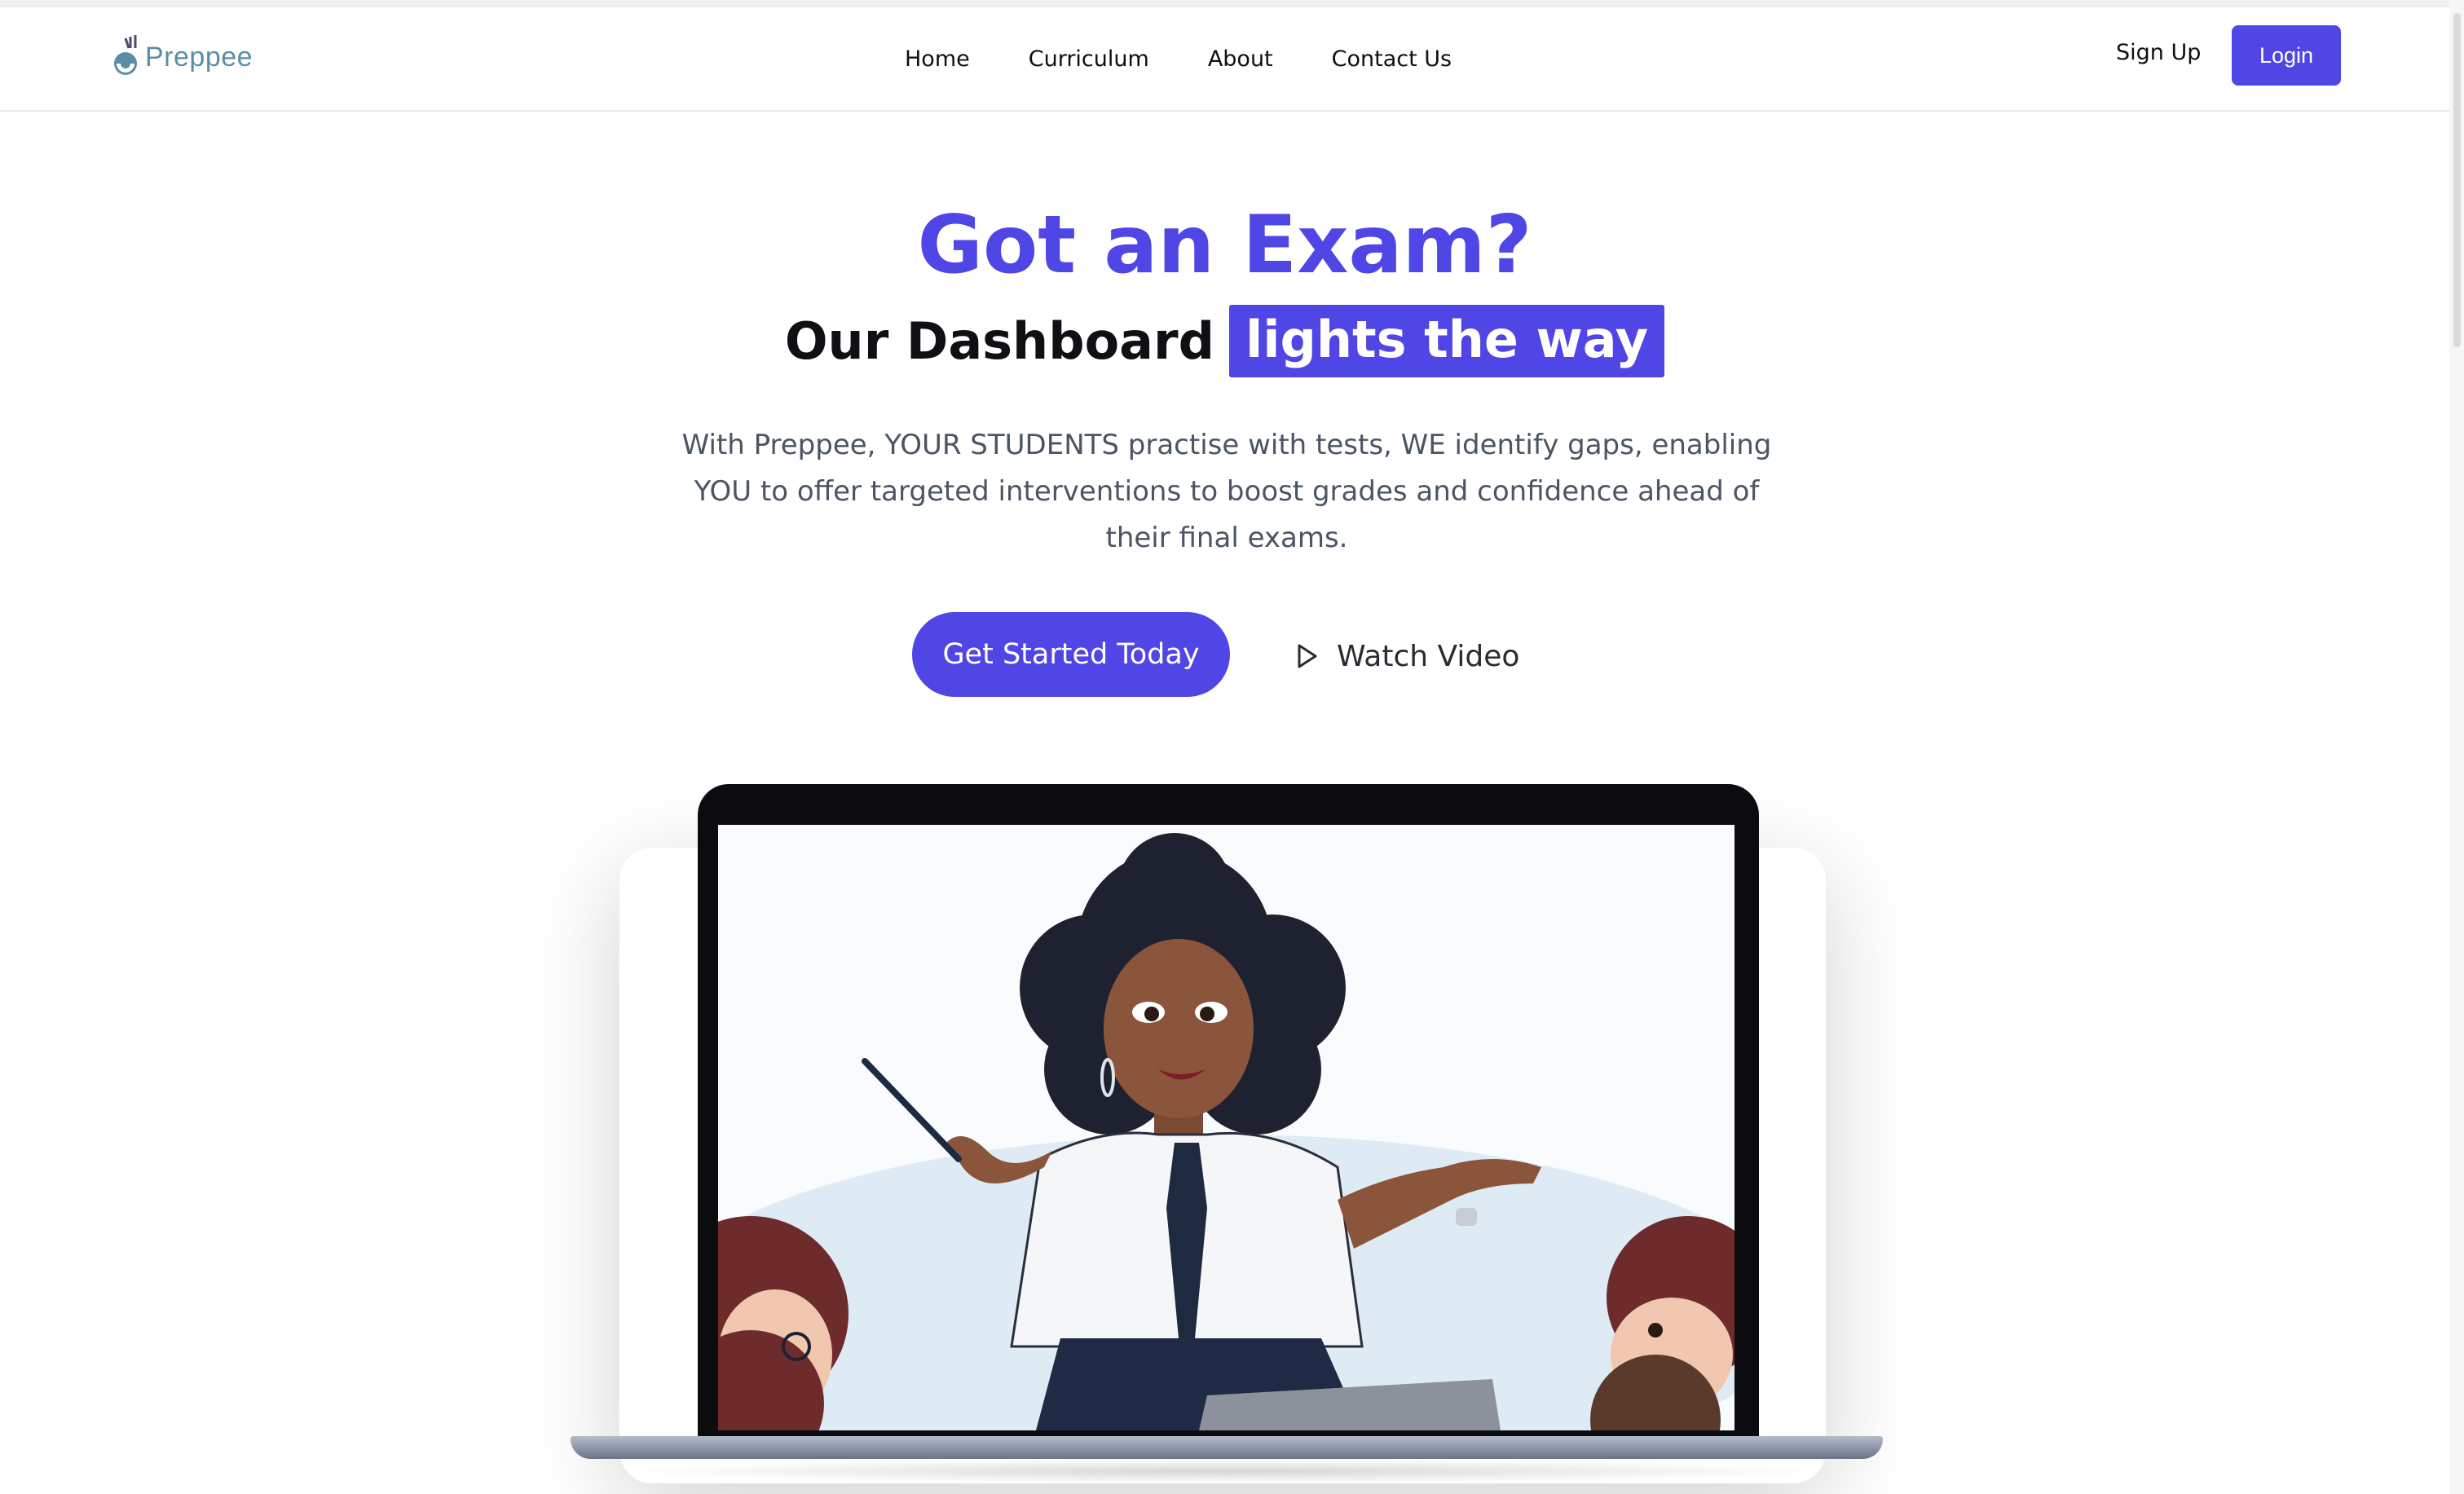  What do you see at coordinates (1240, 59) in the screenshot?
I see `nav-about-link: About` at bounding box center [1240, 59].